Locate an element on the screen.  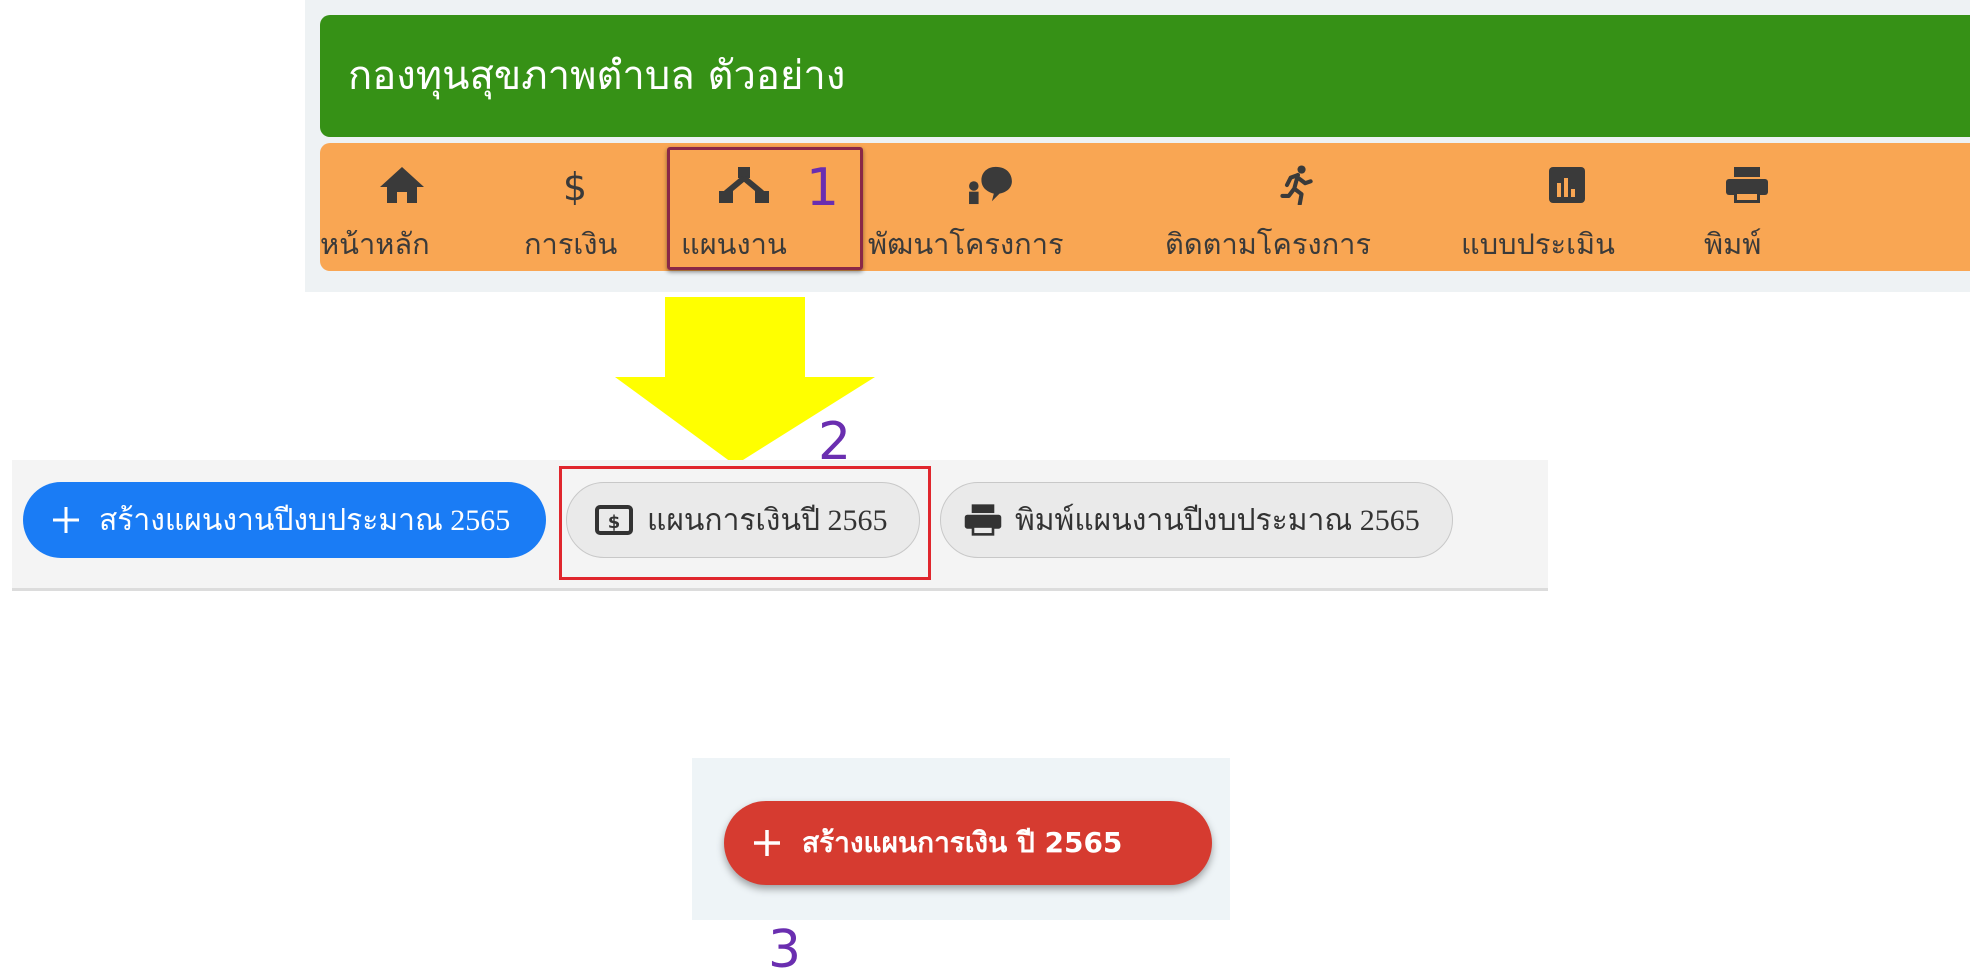
running-person-icon is located at coordinates (1296, 185).